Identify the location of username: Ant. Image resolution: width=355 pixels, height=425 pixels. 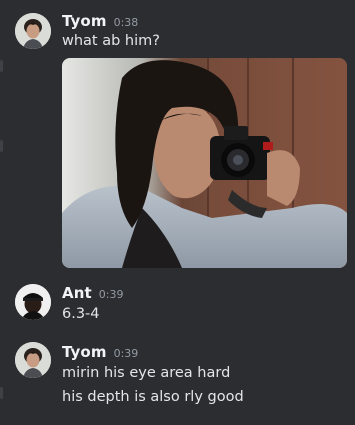
(77, 293).